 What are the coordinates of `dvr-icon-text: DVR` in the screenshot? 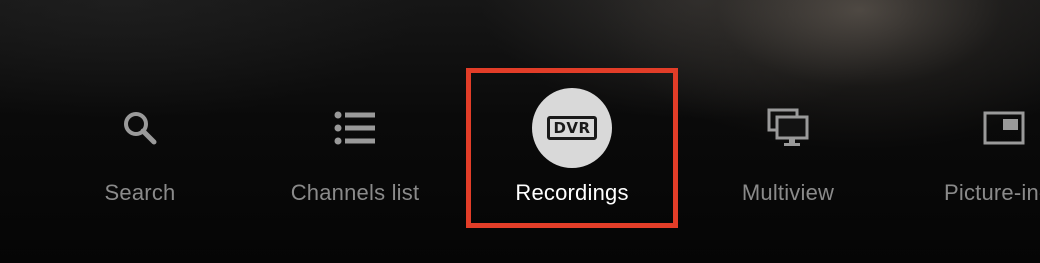 It's located at (572, 128).